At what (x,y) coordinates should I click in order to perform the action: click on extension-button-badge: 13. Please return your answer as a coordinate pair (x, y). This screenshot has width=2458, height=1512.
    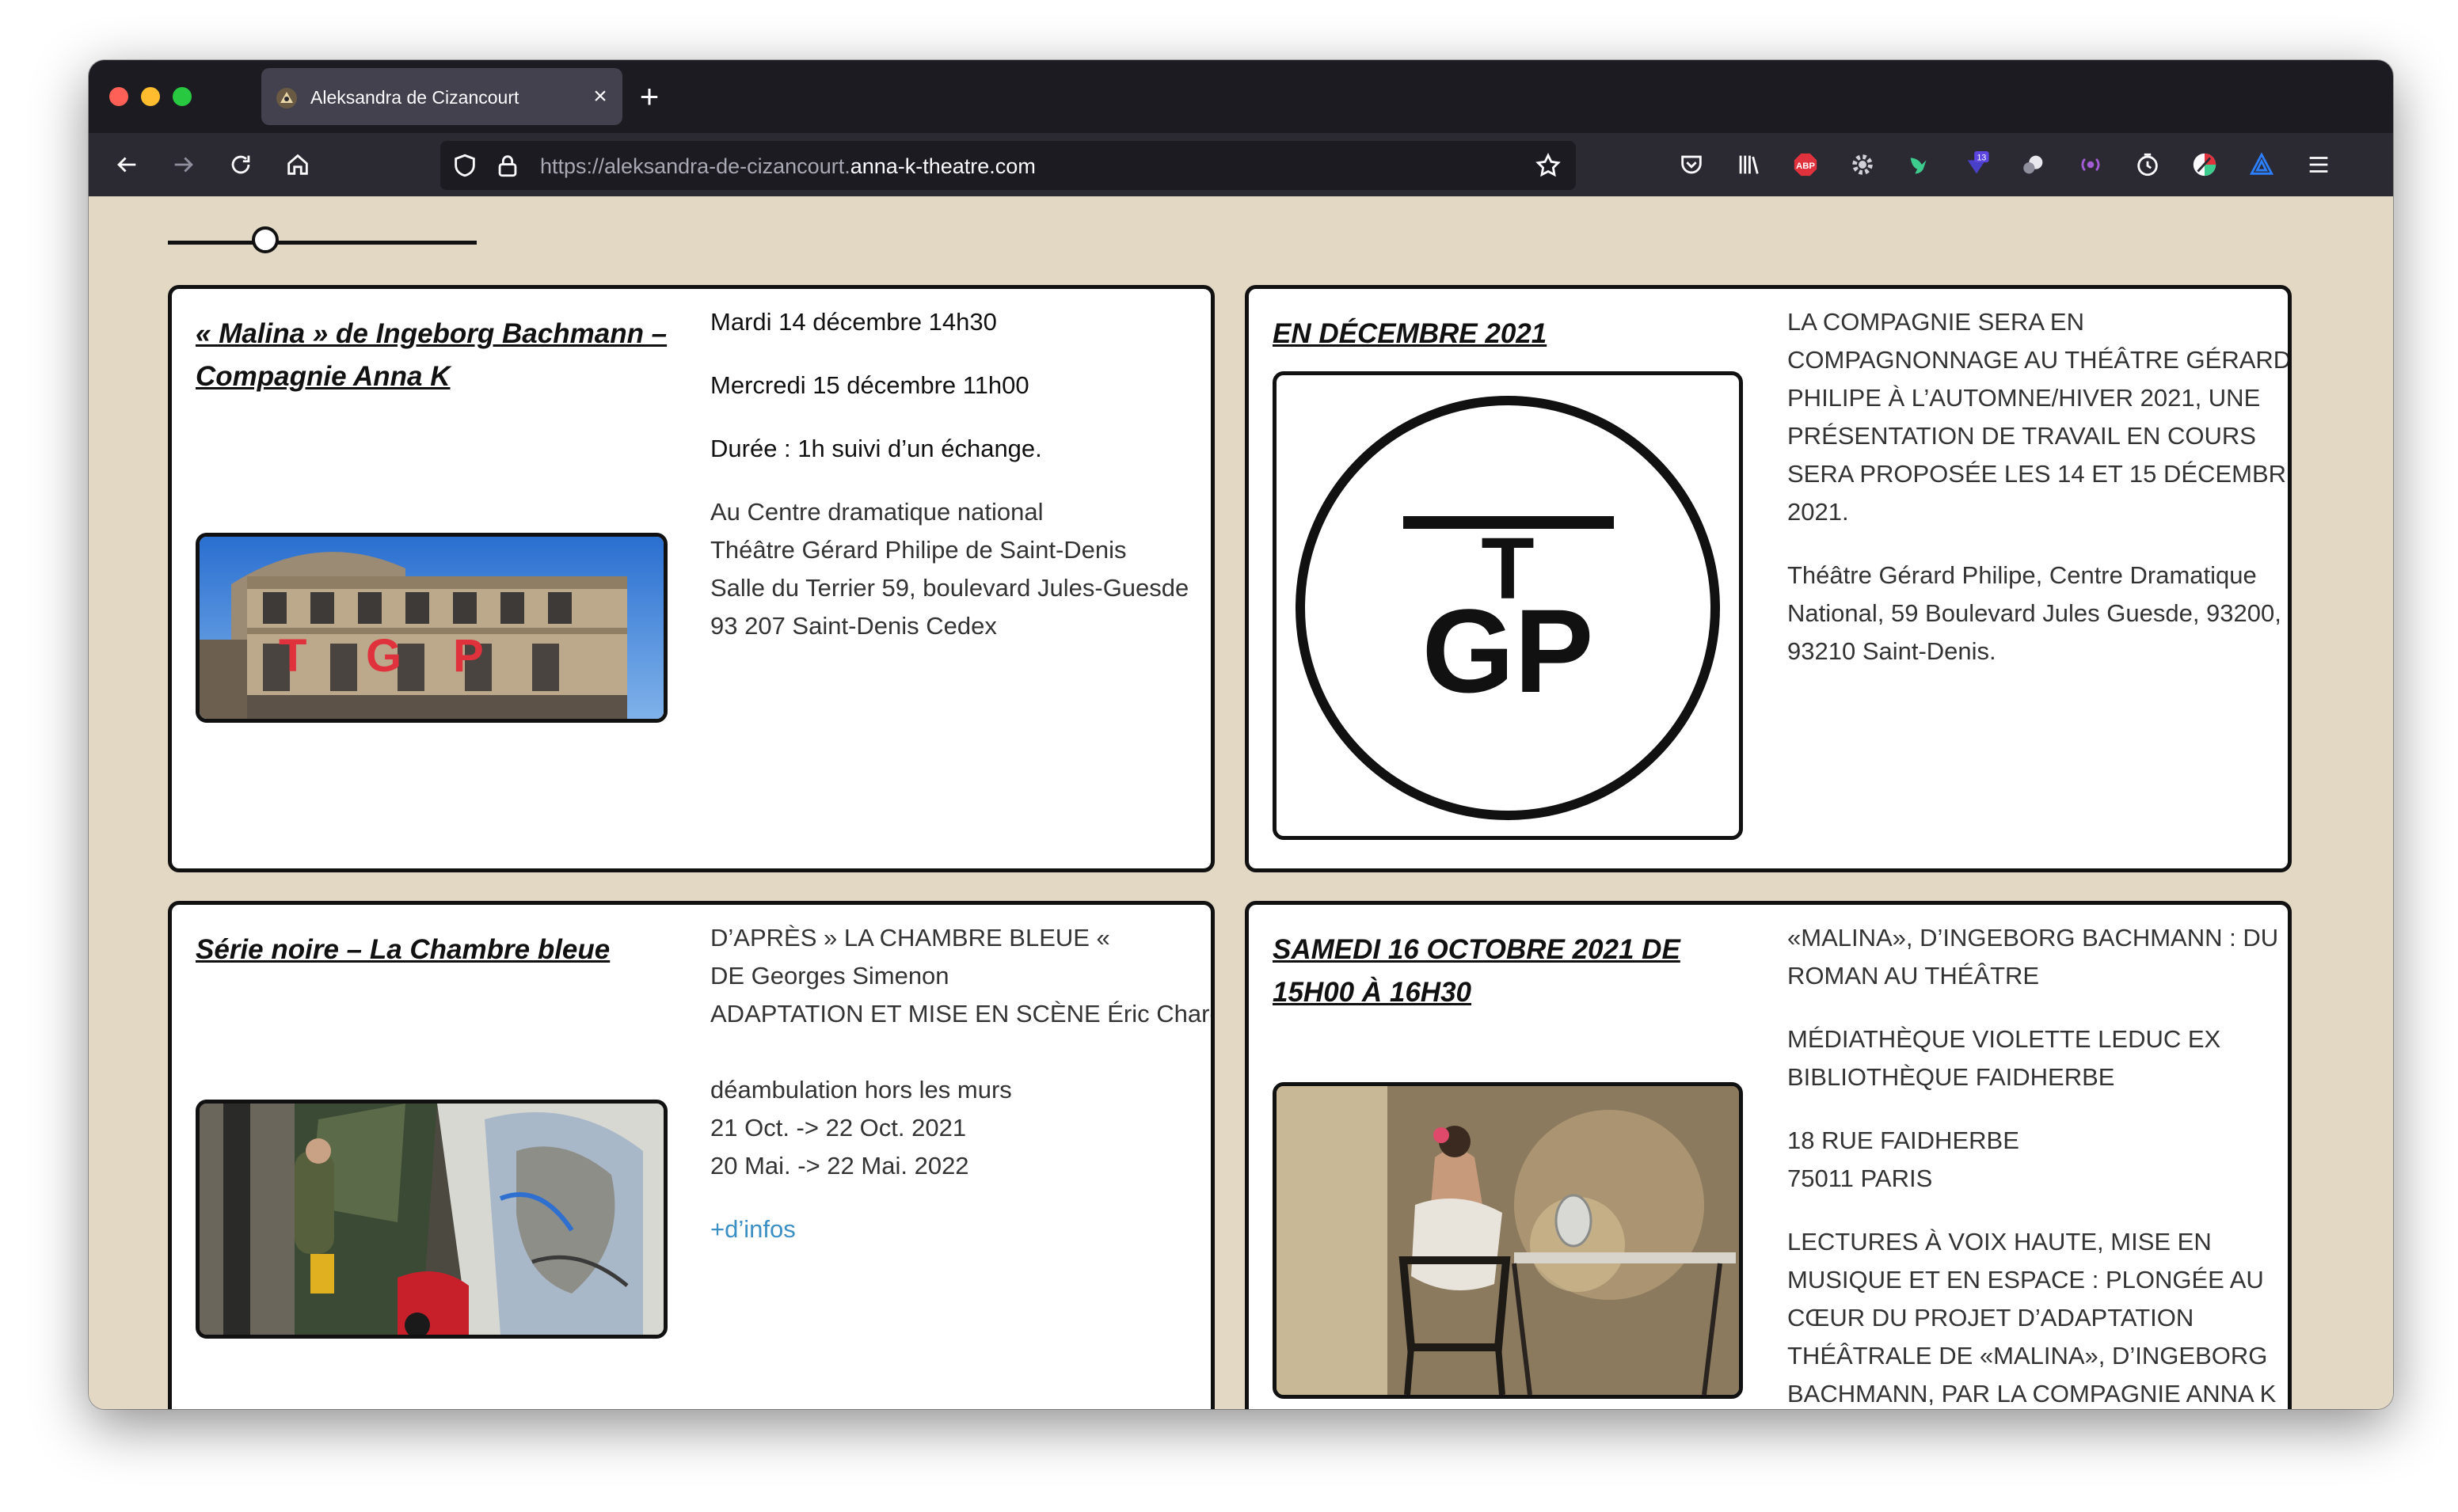
    Looking at the image, I should click on (1976, 164).